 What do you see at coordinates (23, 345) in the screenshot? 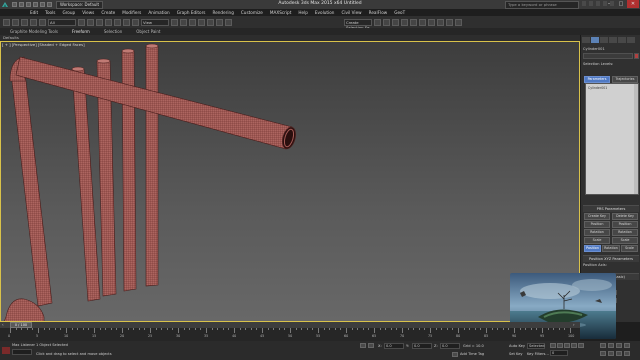
I see `listener-label: Max Listener` at bounding box center [23, 345].